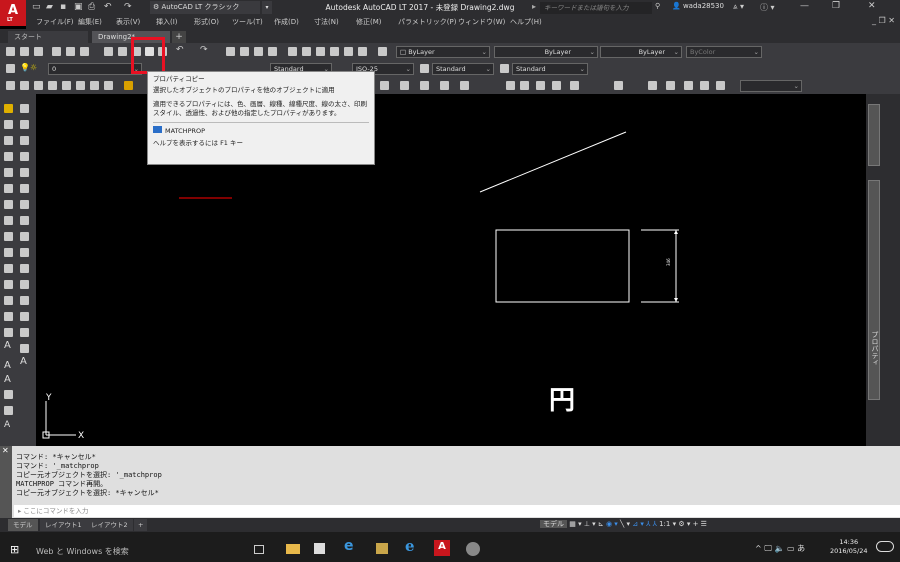 The width and height of the screenshot is (900, 562). Describe the element at coordinates (7, 365) in the screenshot. I see `text-edit-icon: A` at that location.